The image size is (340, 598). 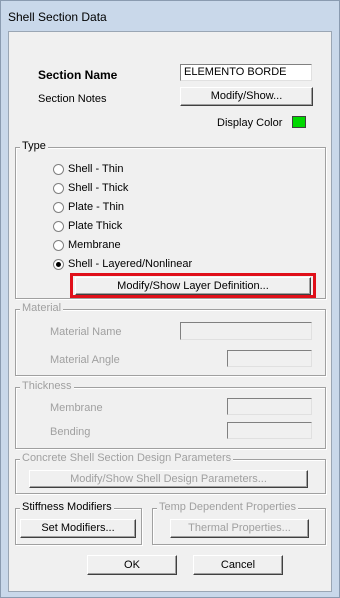 I want to click on display-color-label: Display Color, so click(x=250, y=123).